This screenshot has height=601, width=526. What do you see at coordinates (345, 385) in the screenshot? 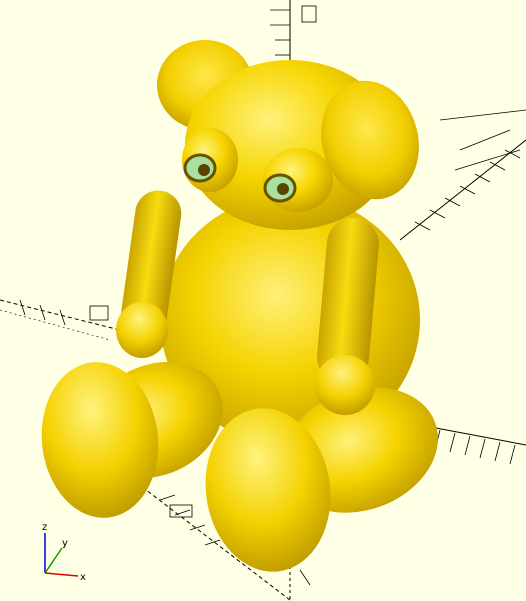
I see `right-hand` at bounding box center [345, 385].